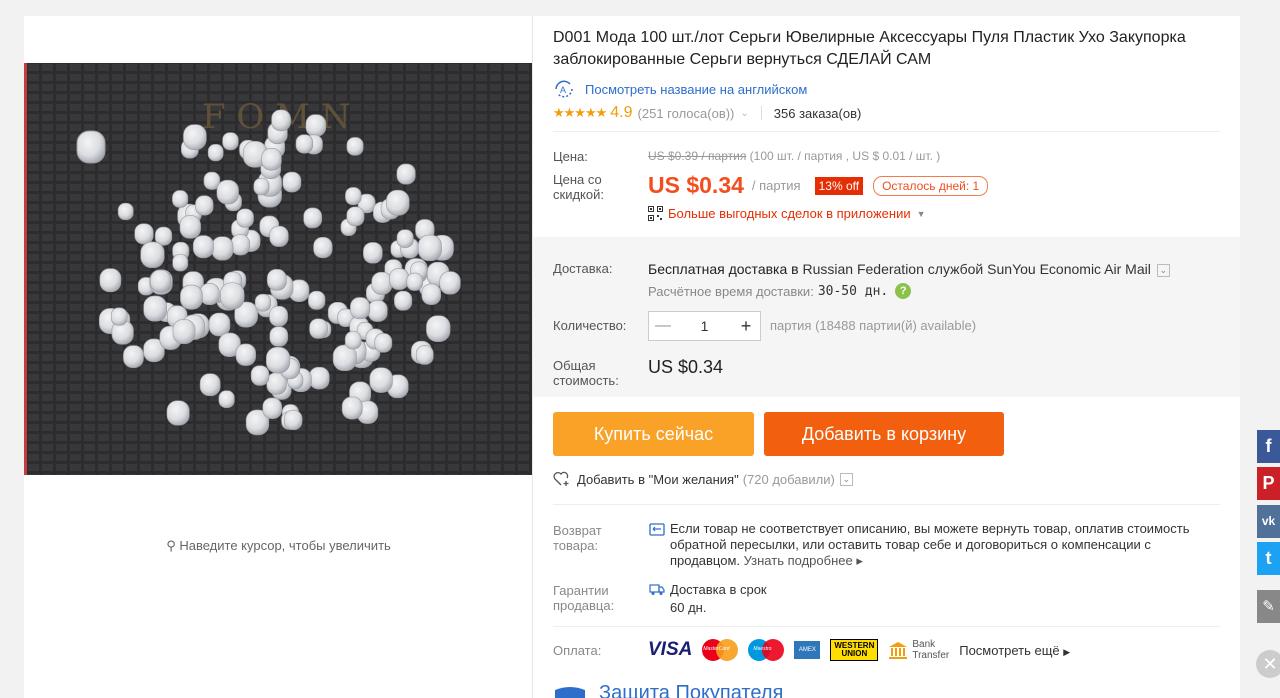 This screenshot has height=698, width=1280. What do you see at coordinates (670, 649) in the screenshot?
I see `visa-logo: VISA` at bounding box center [670, 649].